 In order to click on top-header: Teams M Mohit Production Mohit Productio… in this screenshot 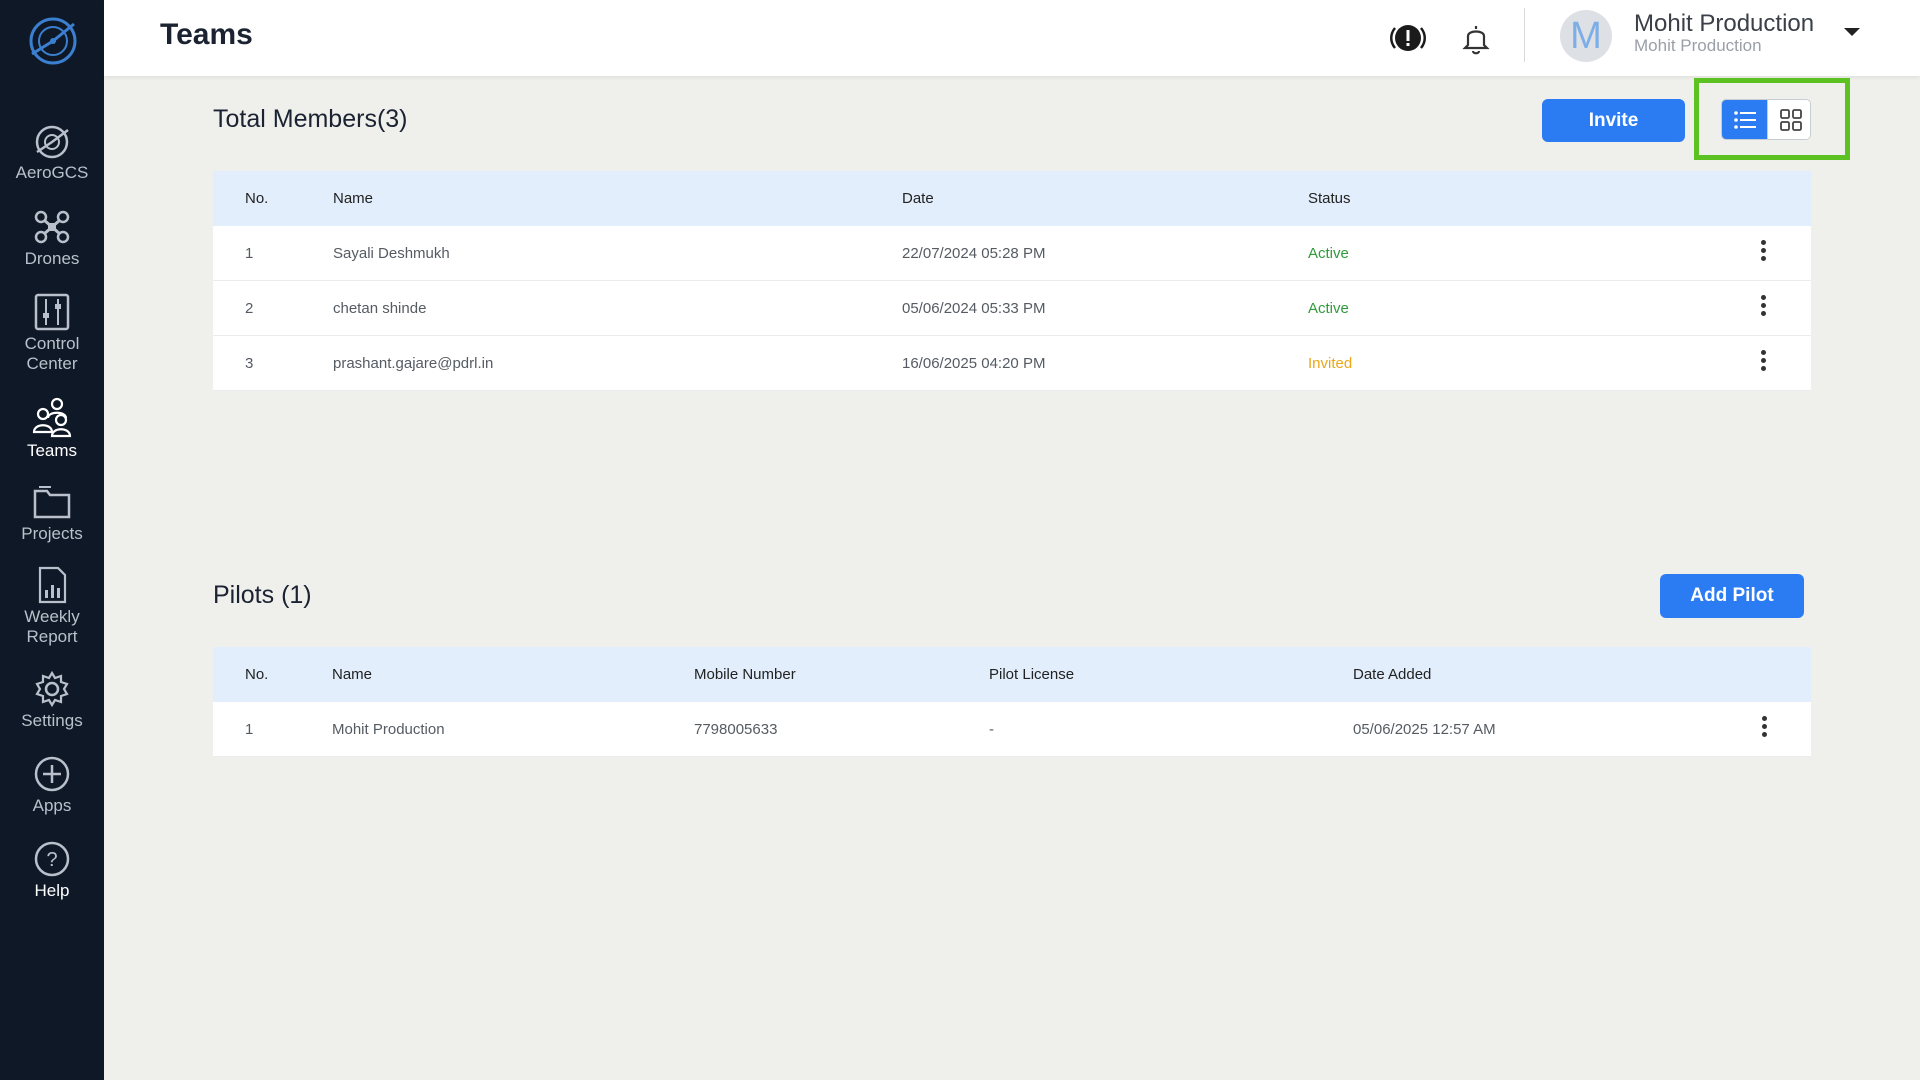, I will do `click(1012, 38)`.